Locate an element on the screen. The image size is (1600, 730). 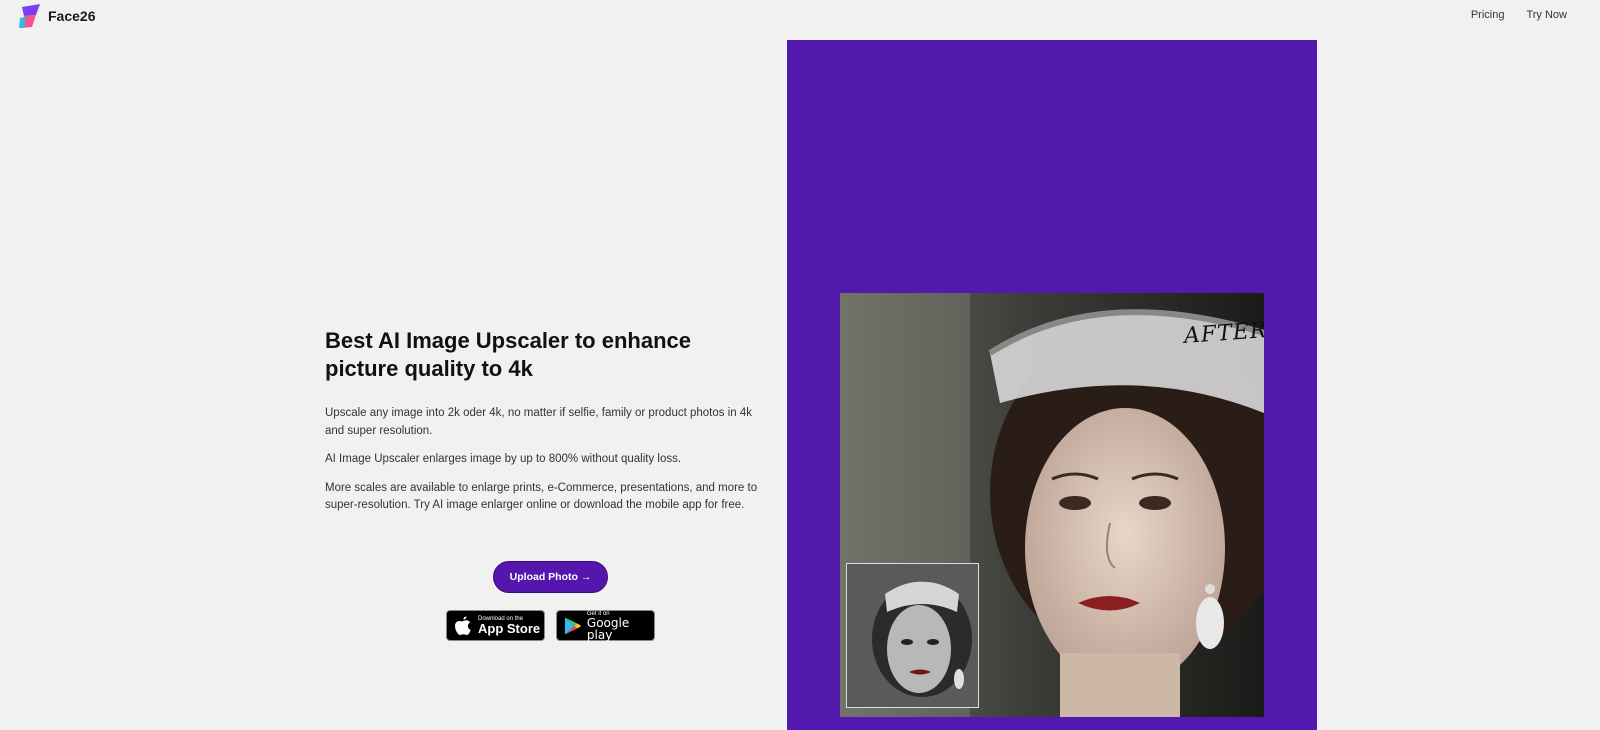
google-play-icon is located at coordinates (572, 625).